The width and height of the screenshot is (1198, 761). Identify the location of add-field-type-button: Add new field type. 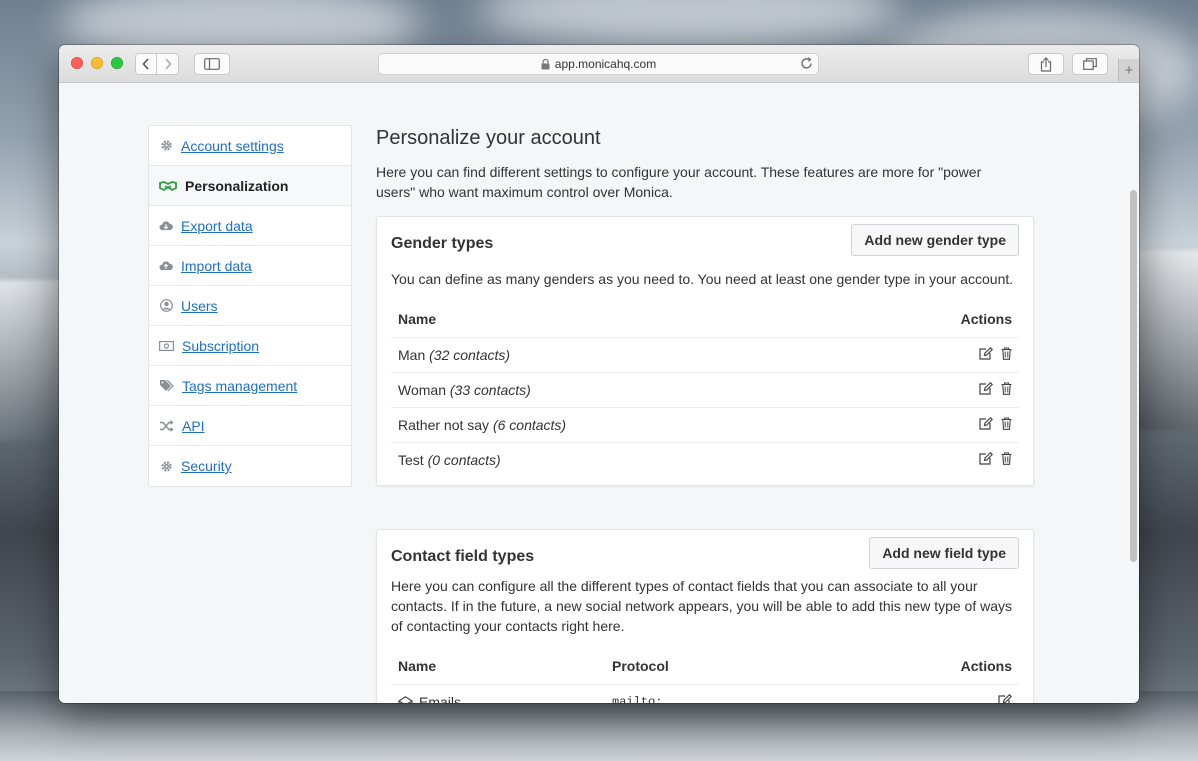
(944, 553).